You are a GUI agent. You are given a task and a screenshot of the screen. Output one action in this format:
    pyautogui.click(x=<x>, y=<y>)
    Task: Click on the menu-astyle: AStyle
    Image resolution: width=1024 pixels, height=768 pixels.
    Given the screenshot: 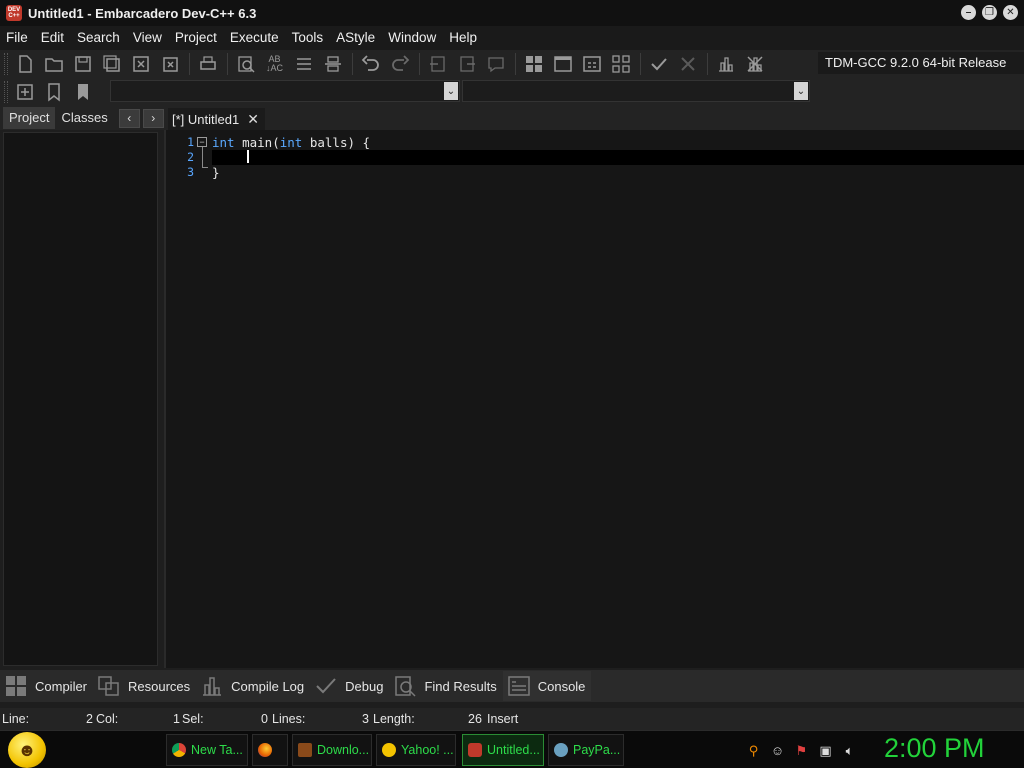 What is the action you would take?
    pyautogui.click(x=356, y=38)
    